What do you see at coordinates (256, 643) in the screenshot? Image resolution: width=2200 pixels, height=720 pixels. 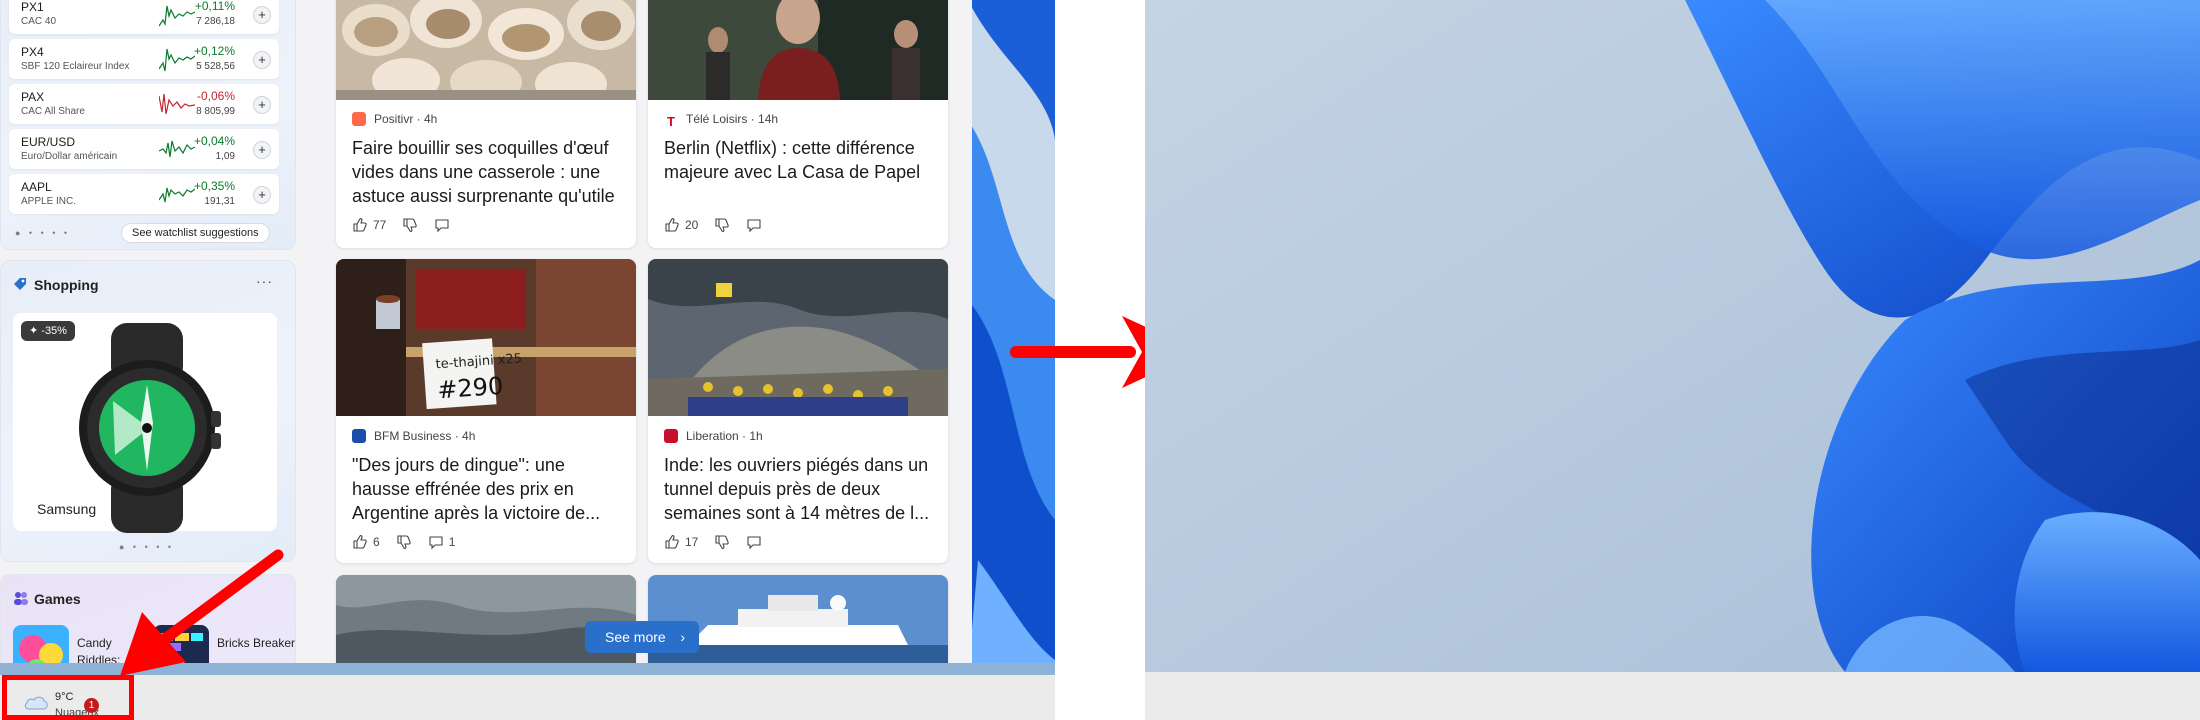 I see `game-title: Bricks Breaker` at bounding box center [256, 643].